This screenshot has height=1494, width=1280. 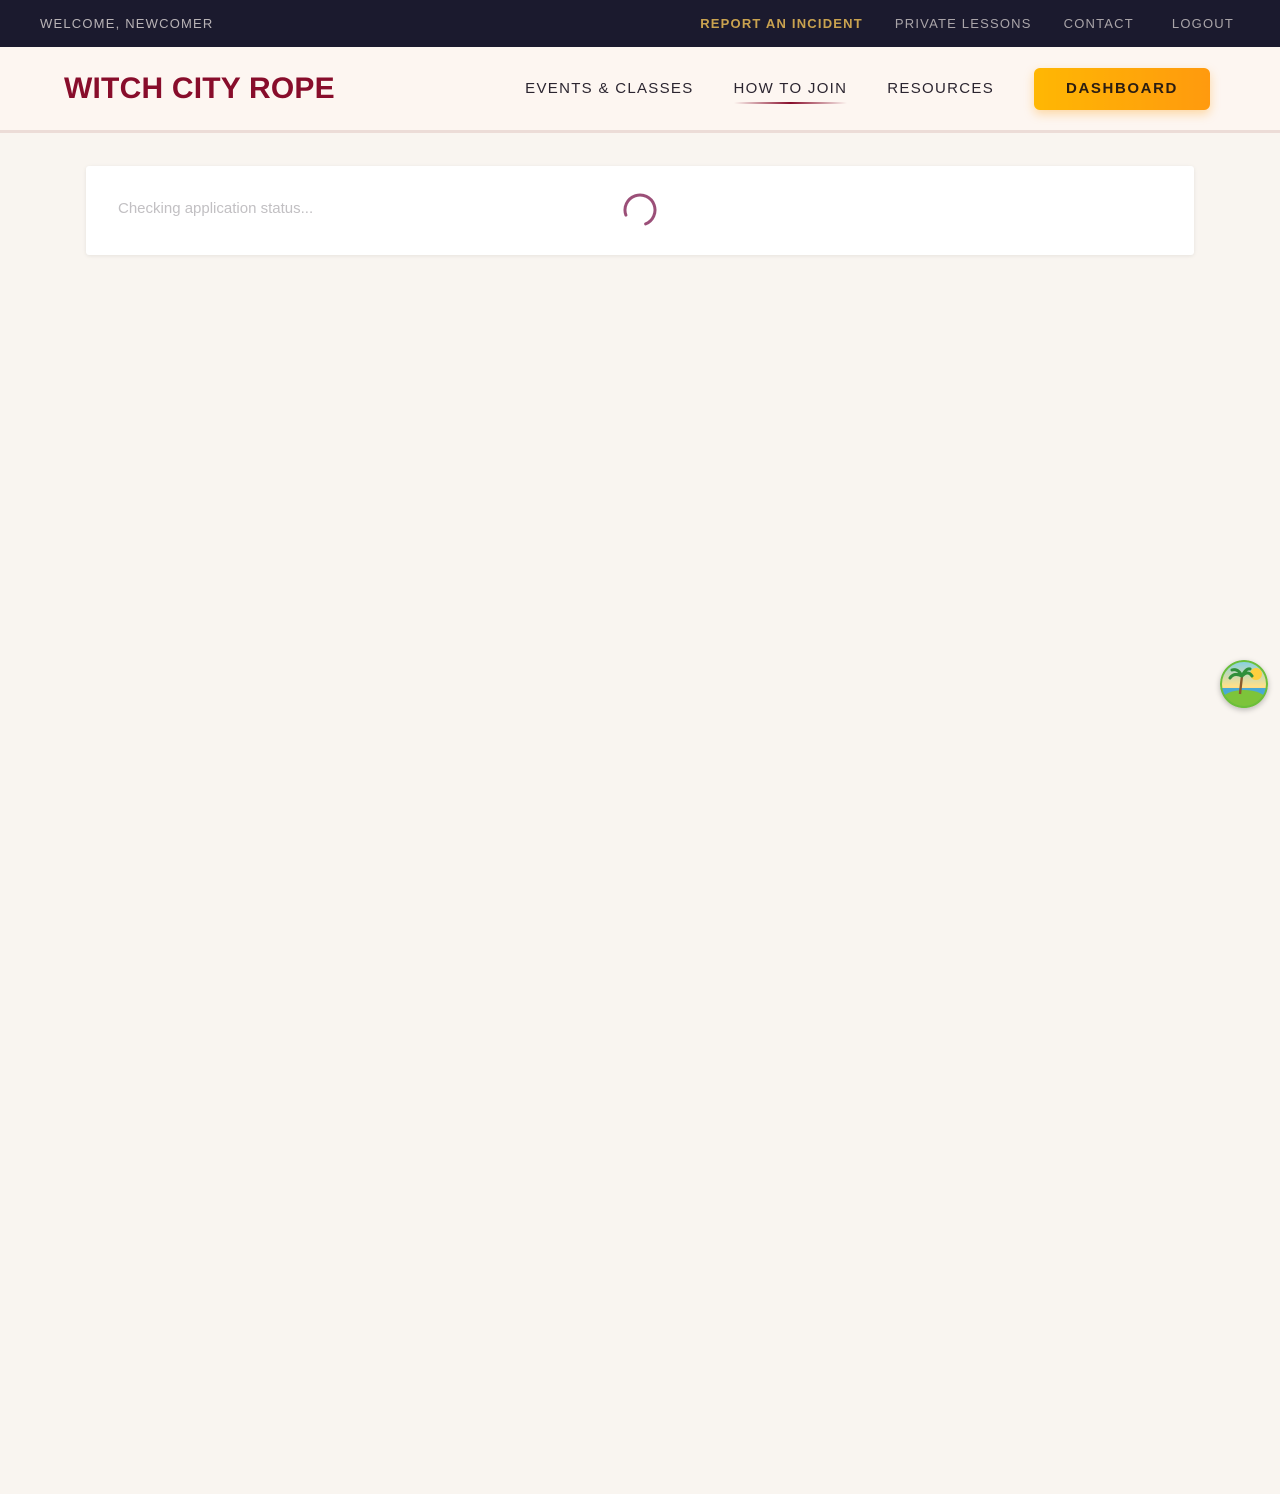 What do you see at coordinates (199, 89) in the screenshot?
I see `site-logo: WITCH CITY ROPE` at bounding box center [199, 89].